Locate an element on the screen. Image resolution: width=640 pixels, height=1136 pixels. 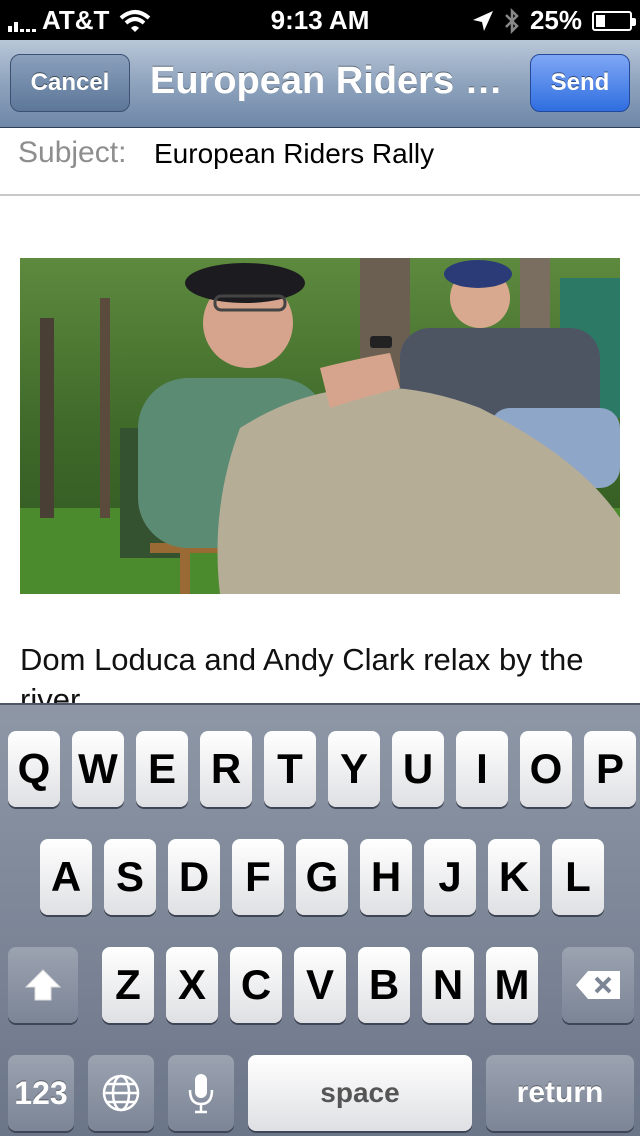
cancel-button: Cancel is located at coordinates (70, 83).